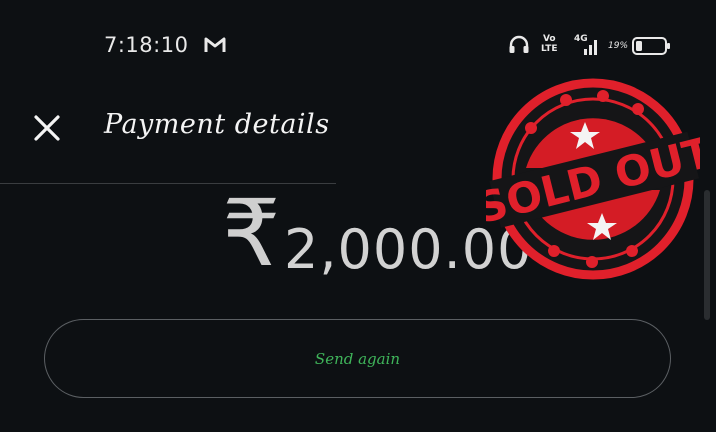 The height and width of the screenshot is (432, 716). I want to click on gmail-icon, so click(215, 44).